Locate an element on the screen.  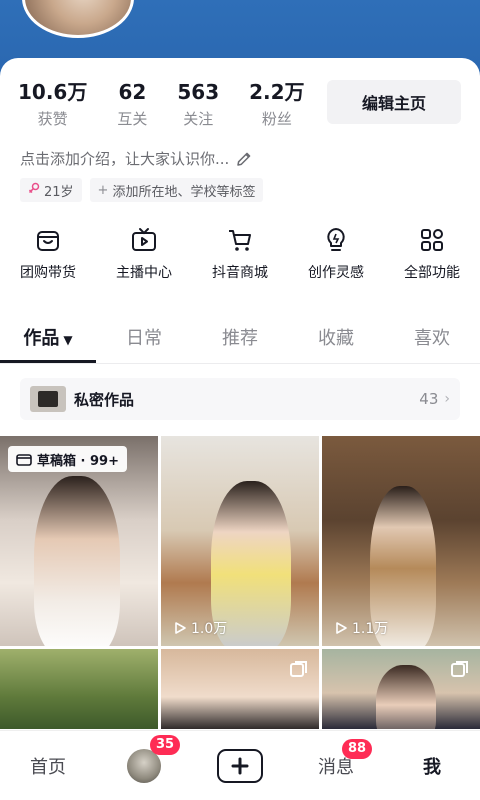
tool-row: 团购带货 主播中心 抖音商城 创作灵感 全部功能 is located at coordinates (240, 254).